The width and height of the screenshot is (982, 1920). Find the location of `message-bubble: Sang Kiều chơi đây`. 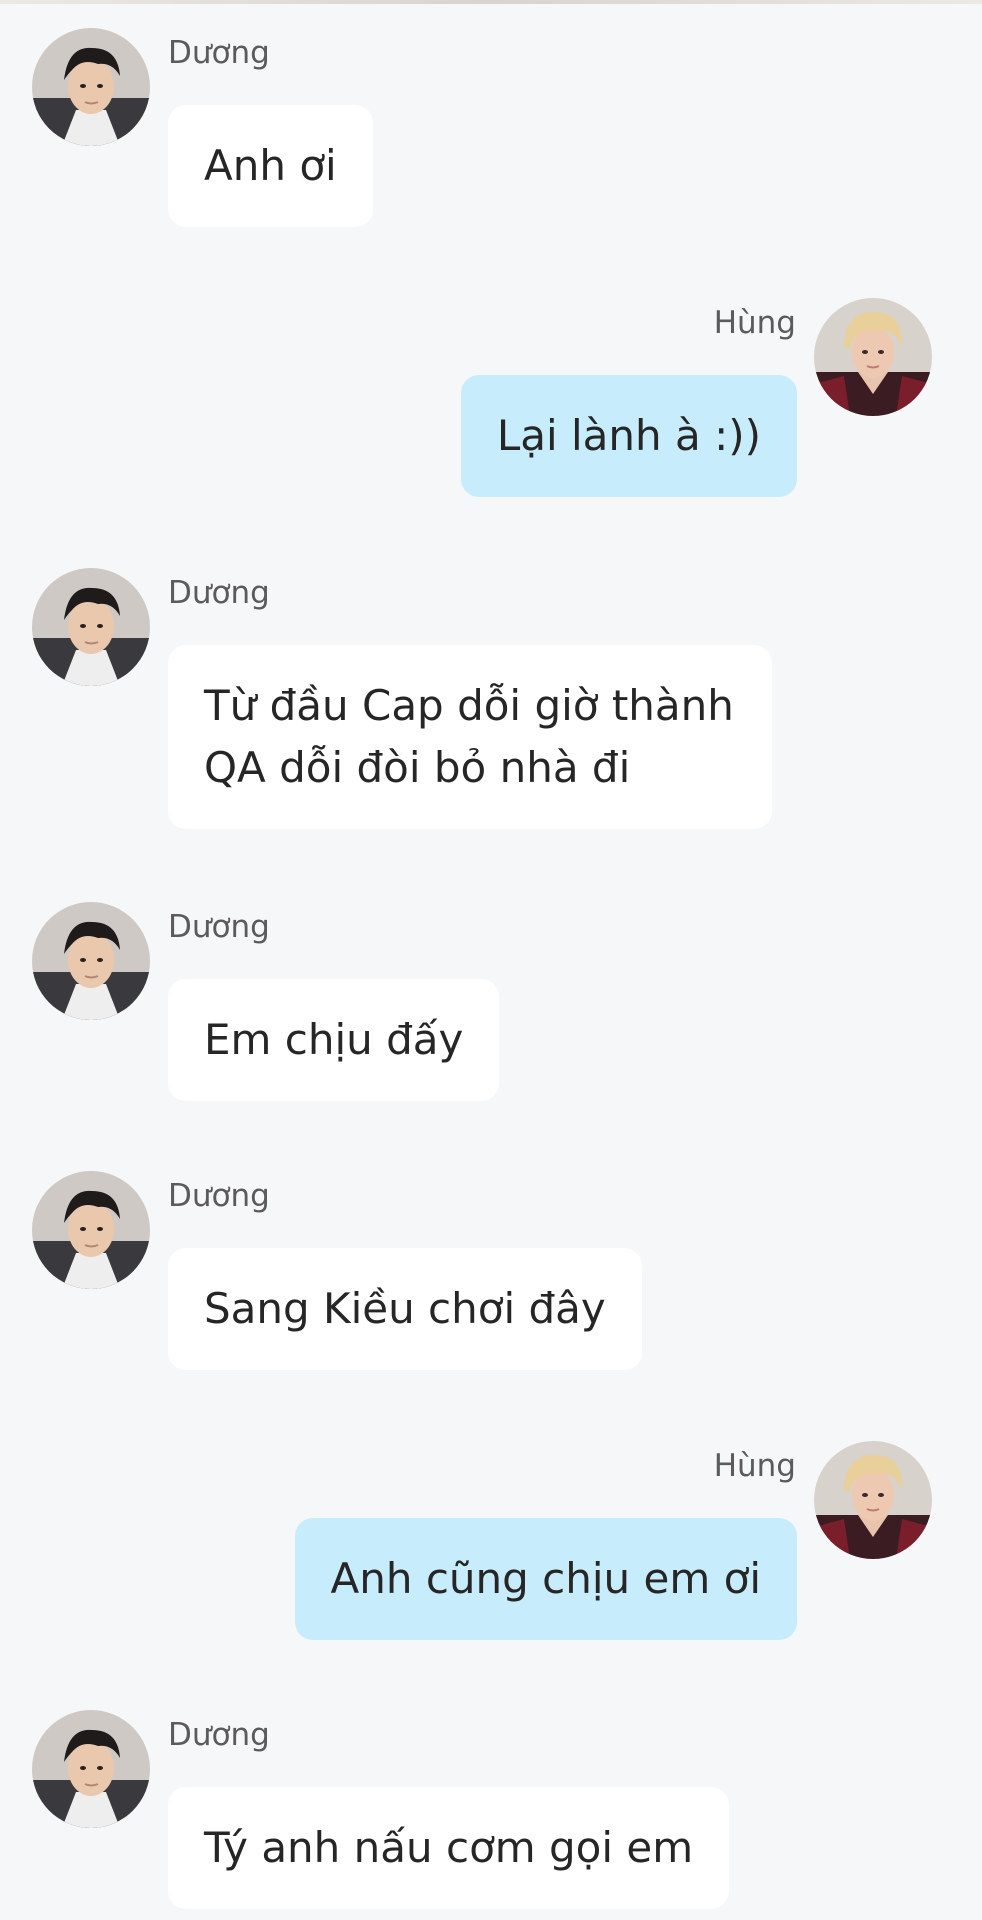

message-bubble: Sang Kiều chơi đây is located at coordinates (405, 1309).